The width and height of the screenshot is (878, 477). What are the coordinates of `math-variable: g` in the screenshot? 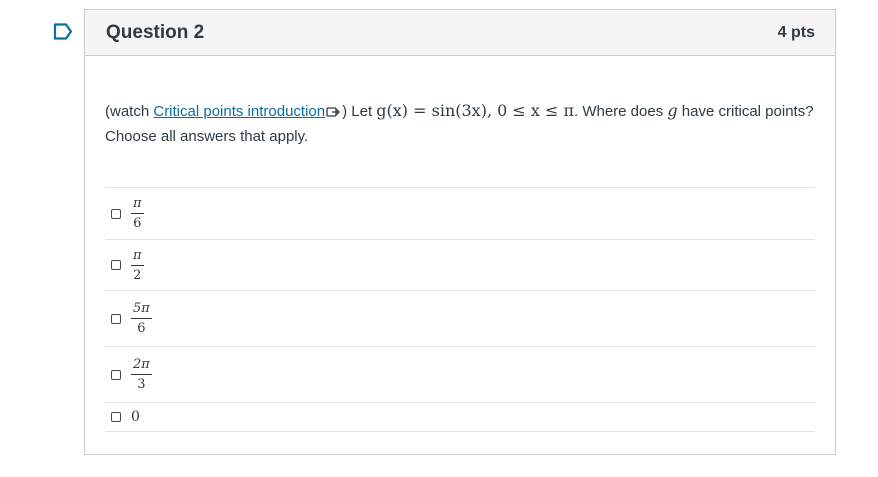 It's located at (672, 110).